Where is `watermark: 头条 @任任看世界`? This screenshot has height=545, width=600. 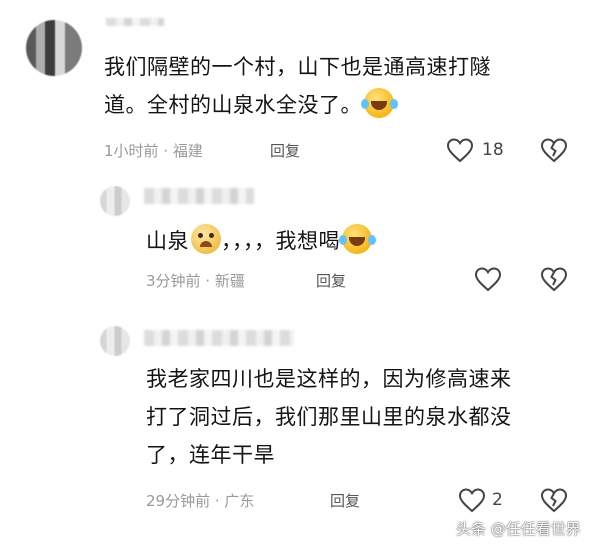 watermark: 头条 @任任看世界 is located at coordinates (518, 528).